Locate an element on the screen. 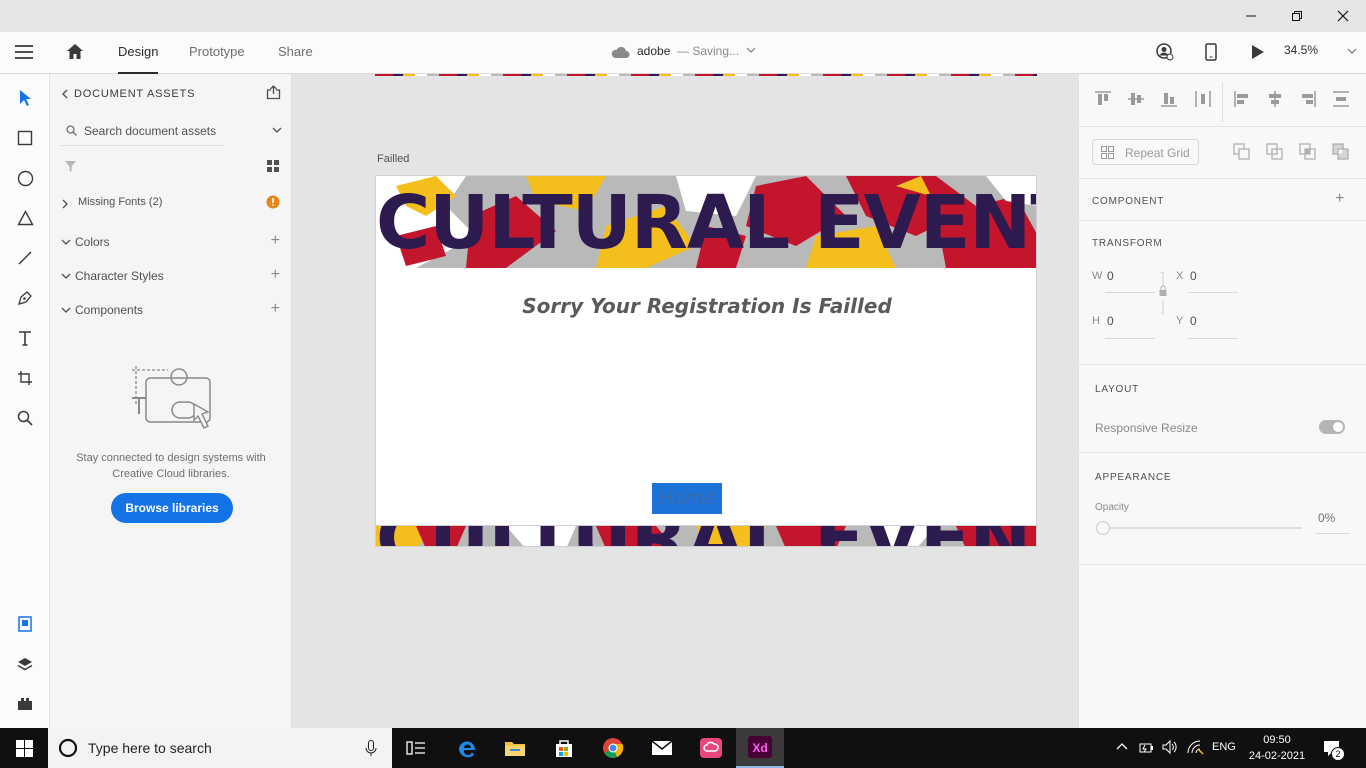  boolean-exclude-icon is located at coordinates (1340, 151).